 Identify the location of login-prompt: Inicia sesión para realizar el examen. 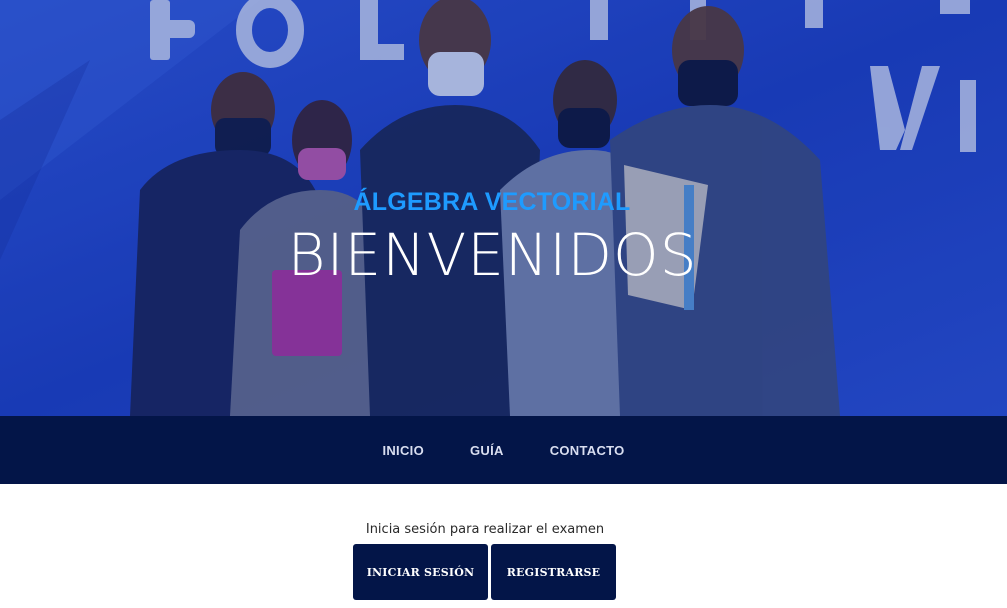
(485, 529).